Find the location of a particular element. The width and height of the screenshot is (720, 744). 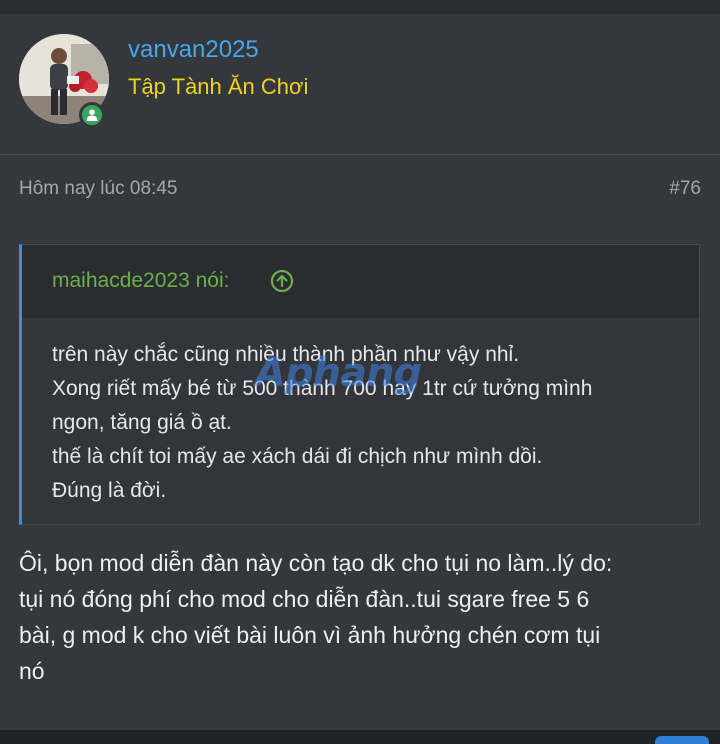

user-title: Tập Tành Ăn Chơi is located at coordinates (218, 86).